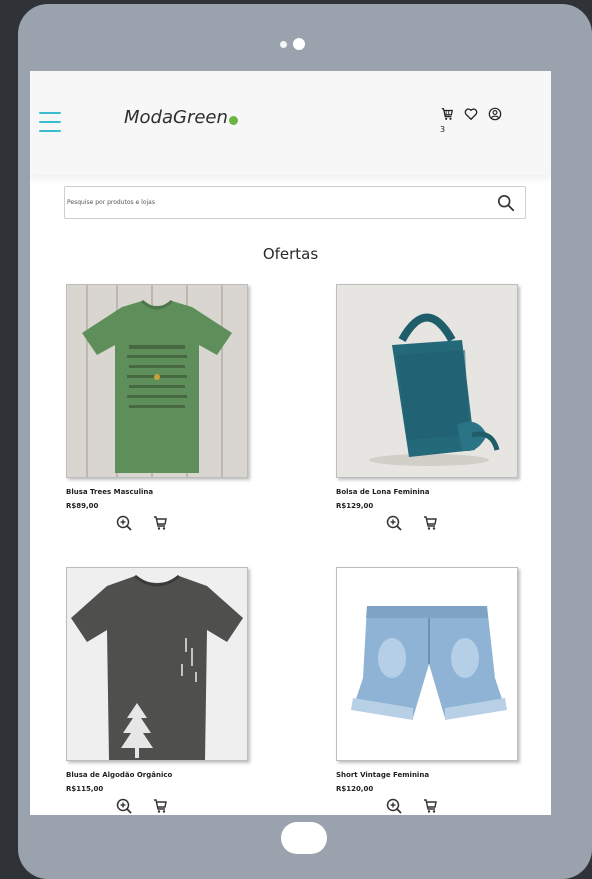 The image size is (592, 879). What do you see at coordinates (82, 506) in the screenshot?
I see `product-price: R$89,00` at bounding box center [82, 506].